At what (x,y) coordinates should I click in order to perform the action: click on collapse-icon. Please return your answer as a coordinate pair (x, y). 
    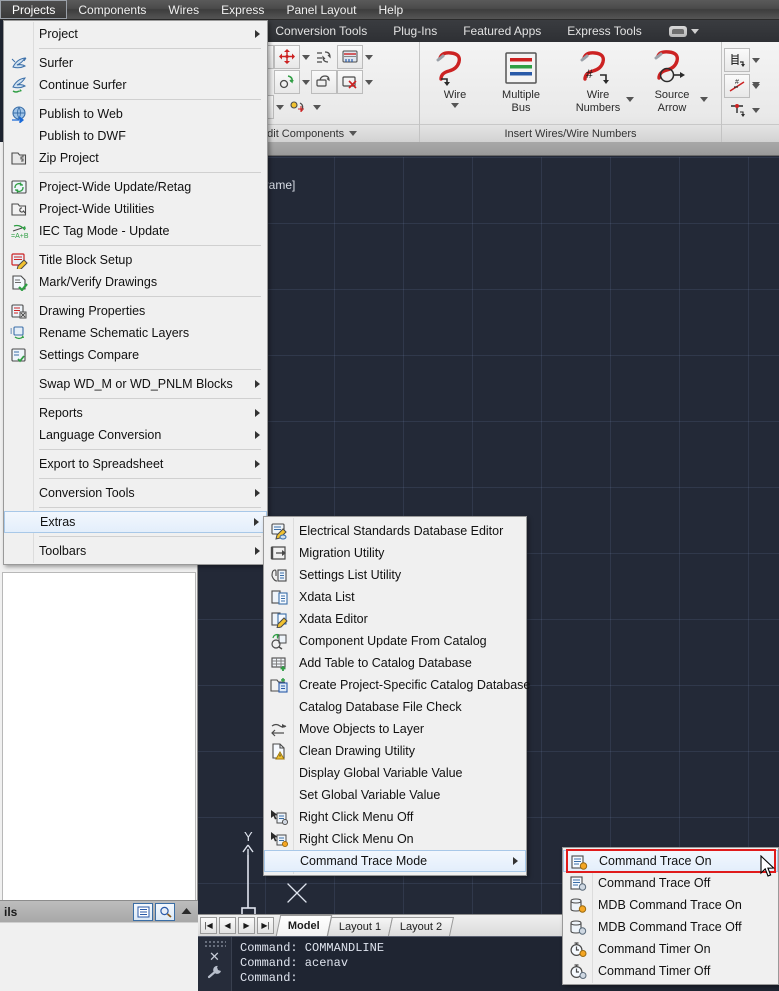
    Looking at the image, I should click on (186, 911).